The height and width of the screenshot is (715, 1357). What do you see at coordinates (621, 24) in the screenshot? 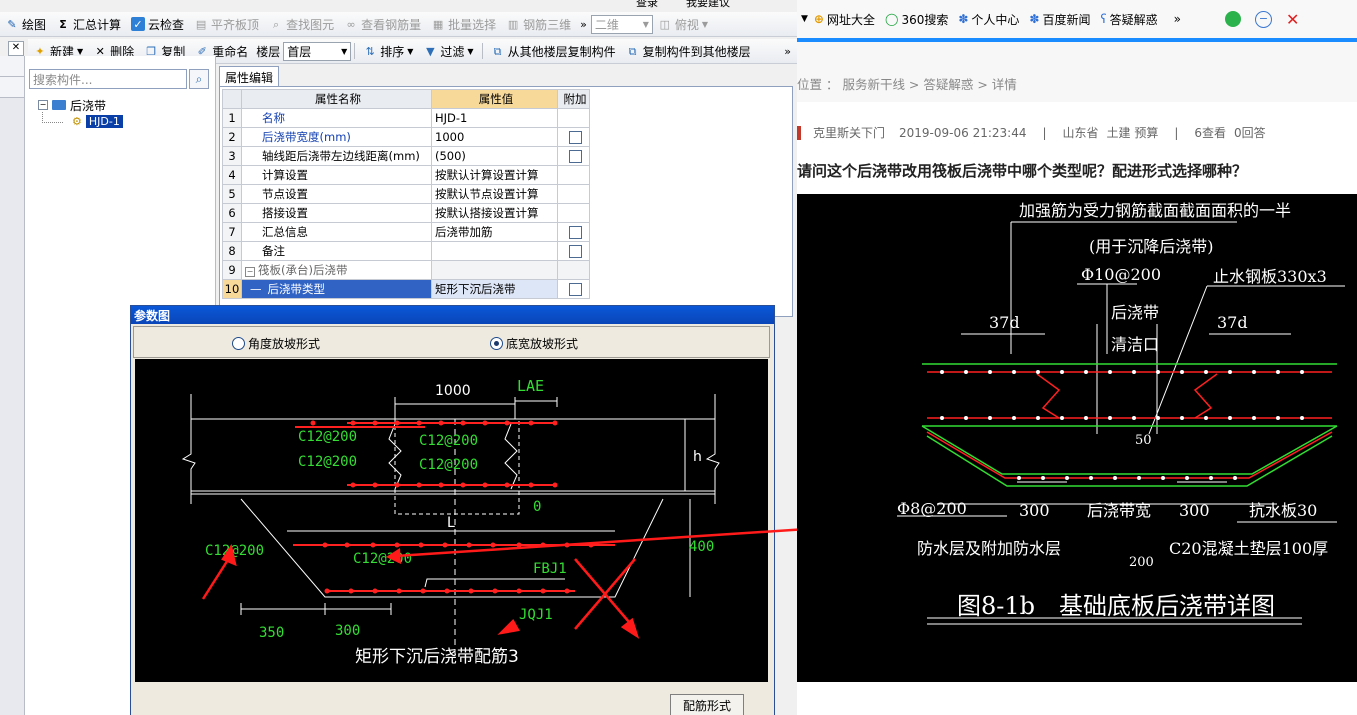
I see `view-mode-select: 二维 ▼` at bounding box center [621, 24].